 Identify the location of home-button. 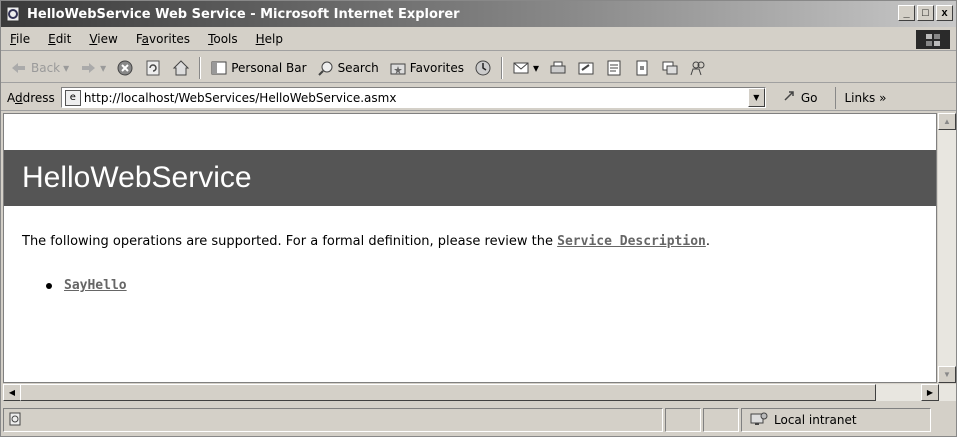
(181, 68).